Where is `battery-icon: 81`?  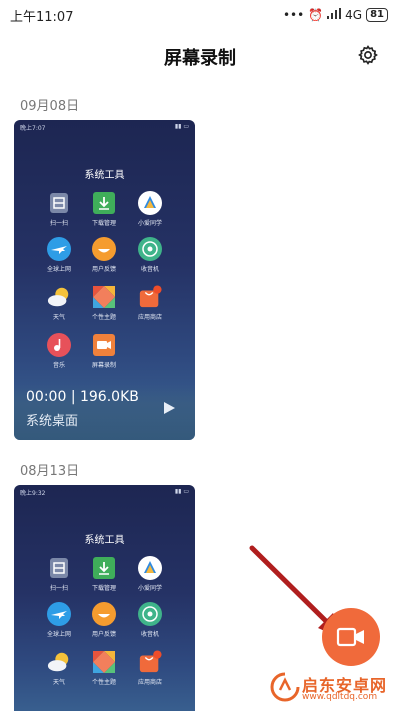
battery-icon: 81 is located at coordinates (377, 15).